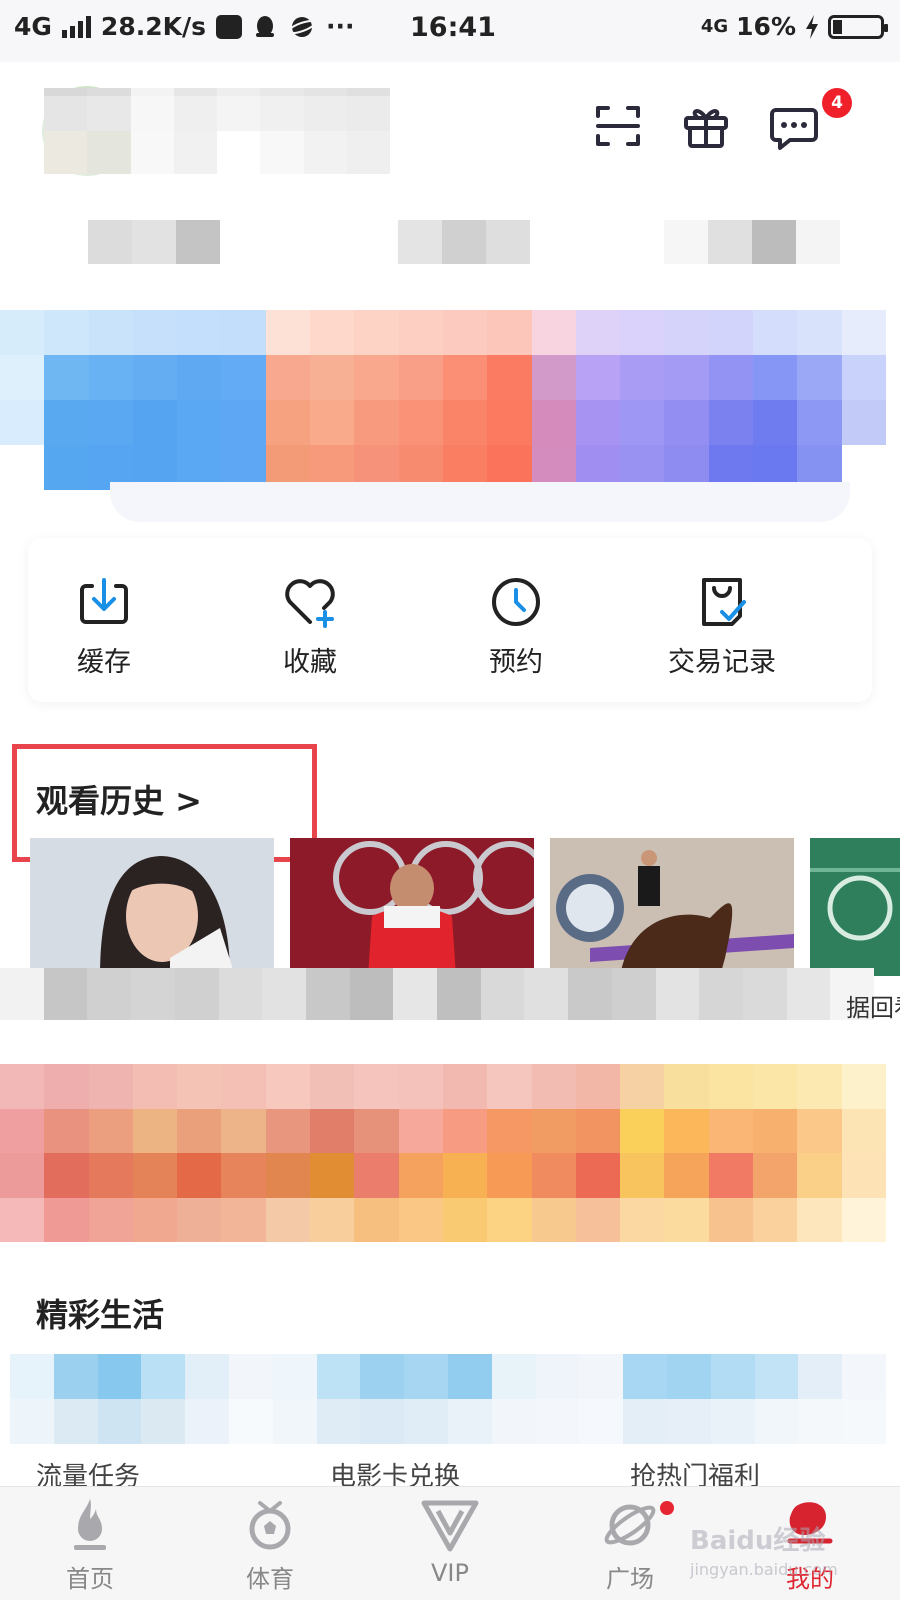 The width and height of the screenshot is (900, 1600). I want to click on header-blur-overlay, so click(300, 141).